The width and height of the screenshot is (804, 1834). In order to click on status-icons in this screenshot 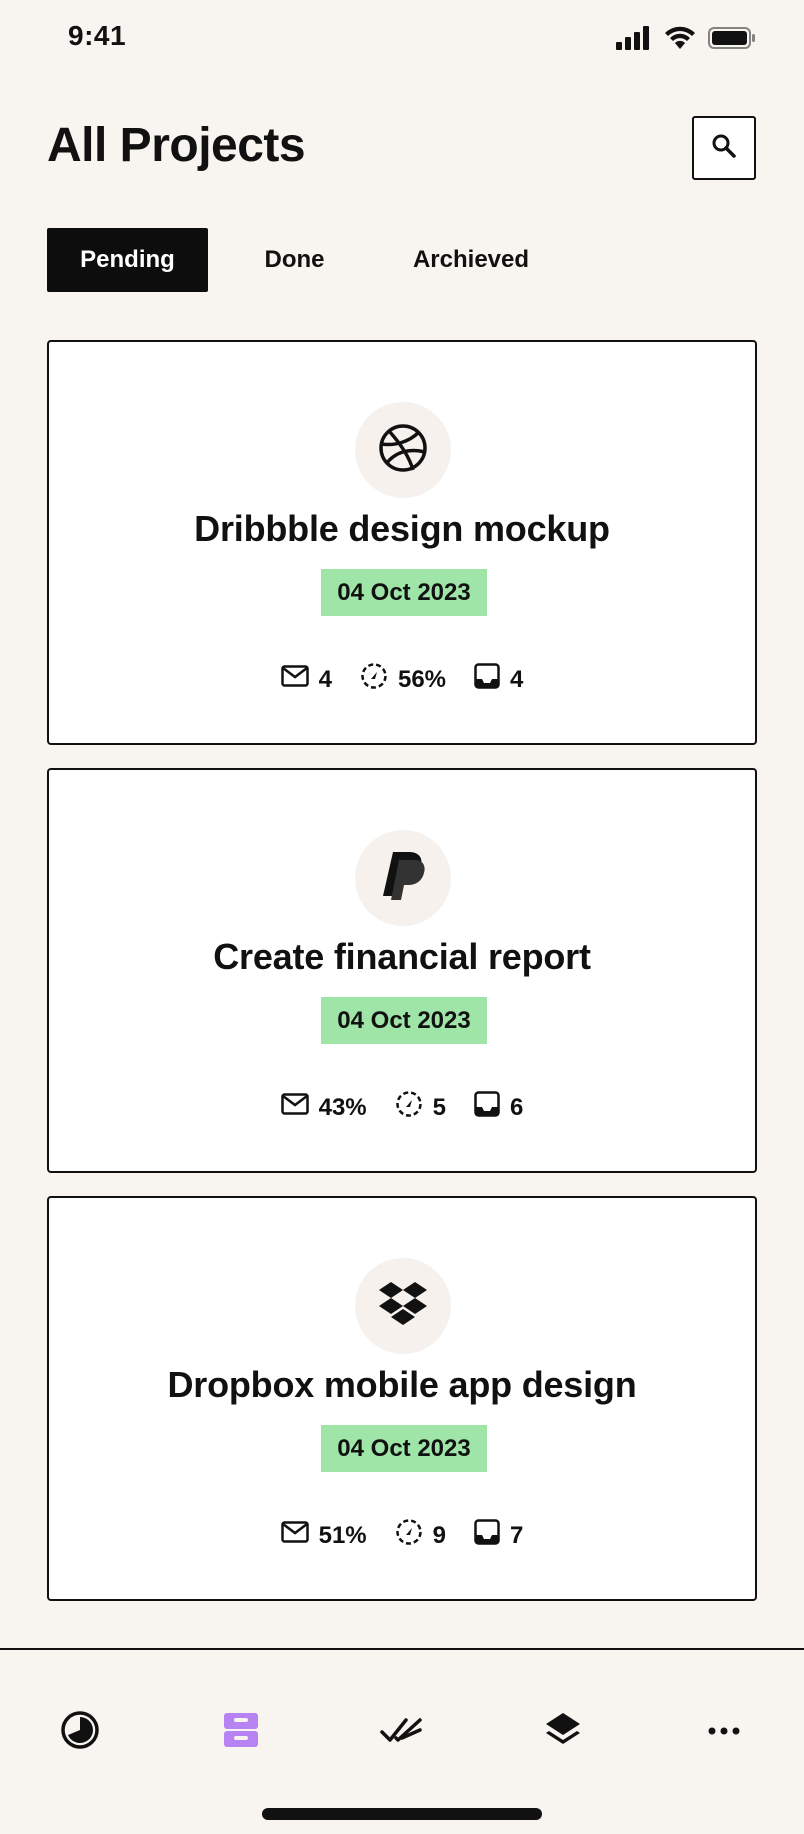, I will do `click(686, 40)`.